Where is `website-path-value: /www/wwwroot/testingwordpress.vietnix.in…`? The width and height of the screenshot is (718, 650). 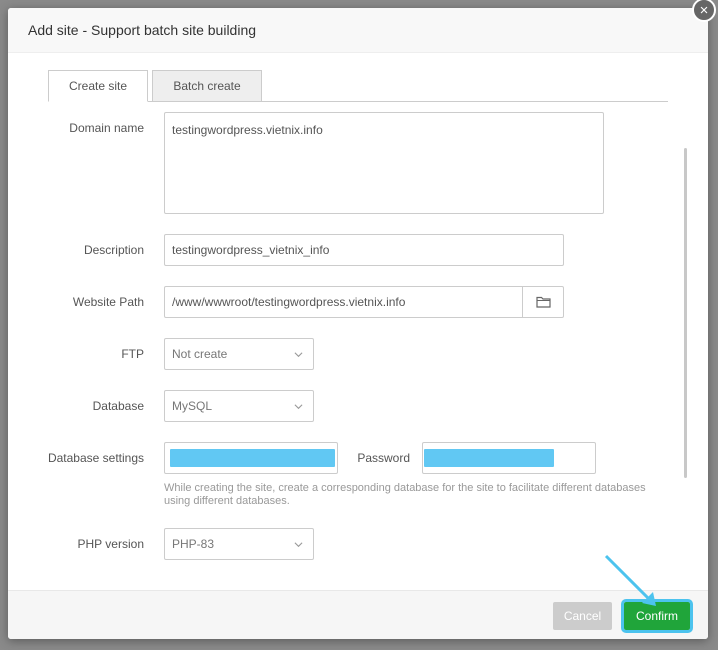 website-path-value: /www/wwwroot/testingwordpress.vietnix.in… is located at coordinates (289, 302).